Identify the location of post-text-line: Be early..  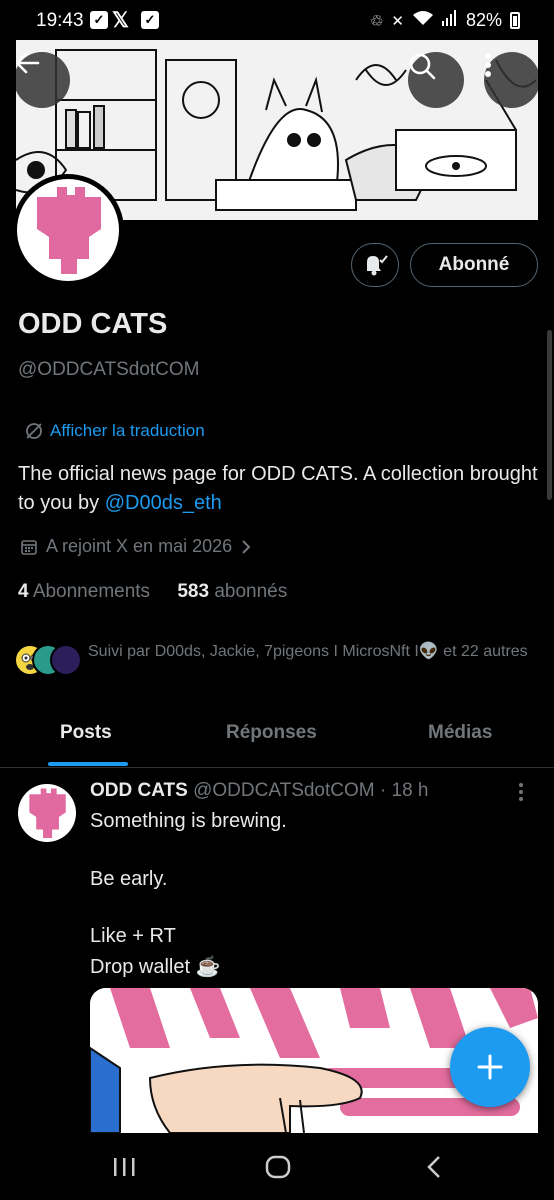
(129, 879).